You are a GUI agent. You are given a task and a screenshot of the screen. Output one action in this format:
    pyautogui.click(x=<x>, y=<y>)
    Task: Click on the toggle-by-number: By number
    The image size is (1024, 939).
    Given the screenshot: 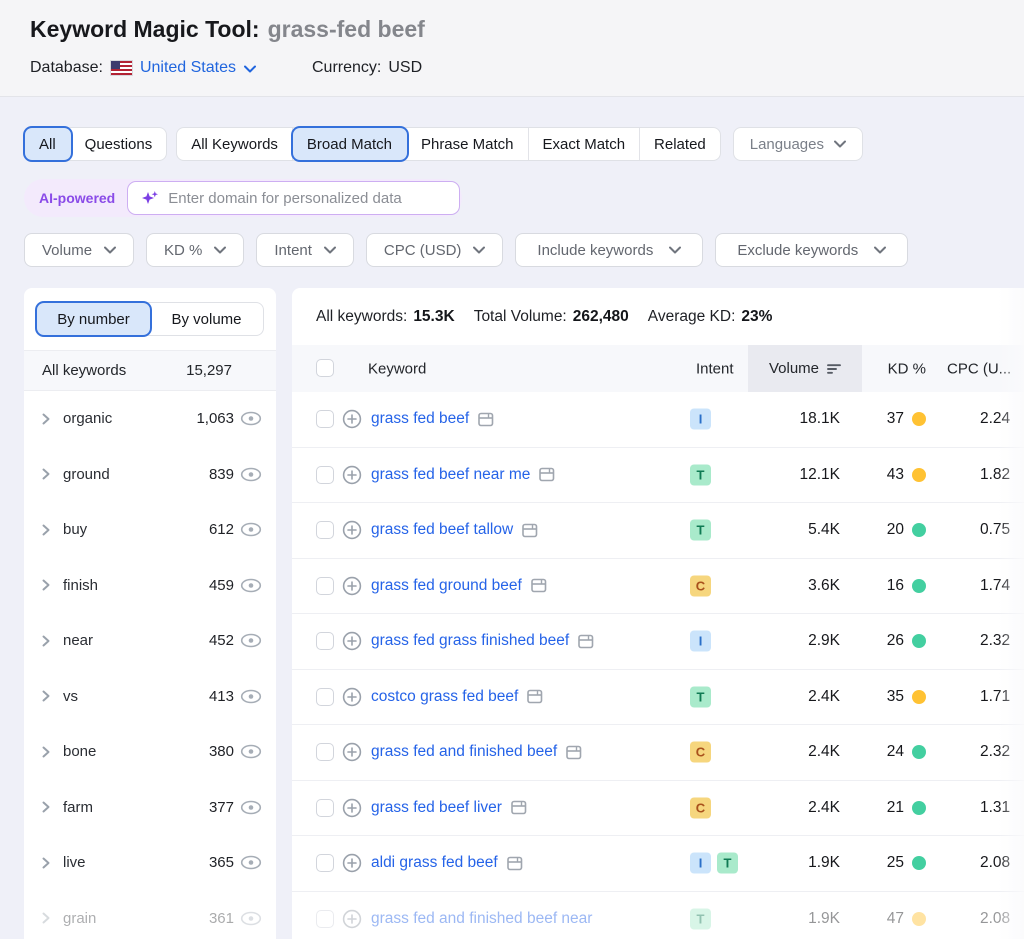 What is the action you would take?
    pyautogui.click(x=93, y=319)
    